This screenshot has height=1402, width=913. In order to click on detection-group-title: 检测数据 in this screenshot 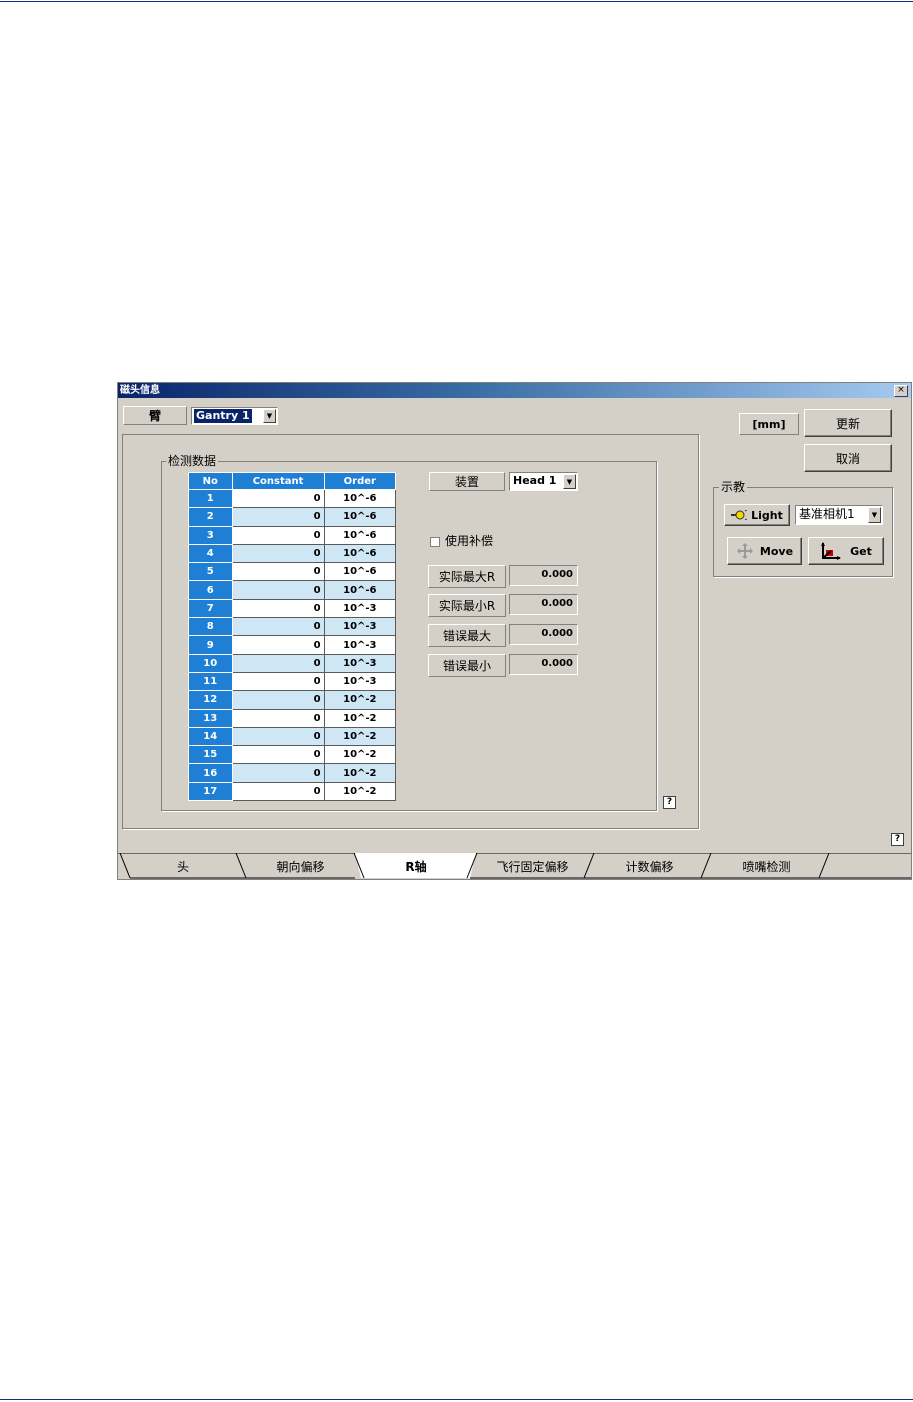, I will do `click(192, 461)`.